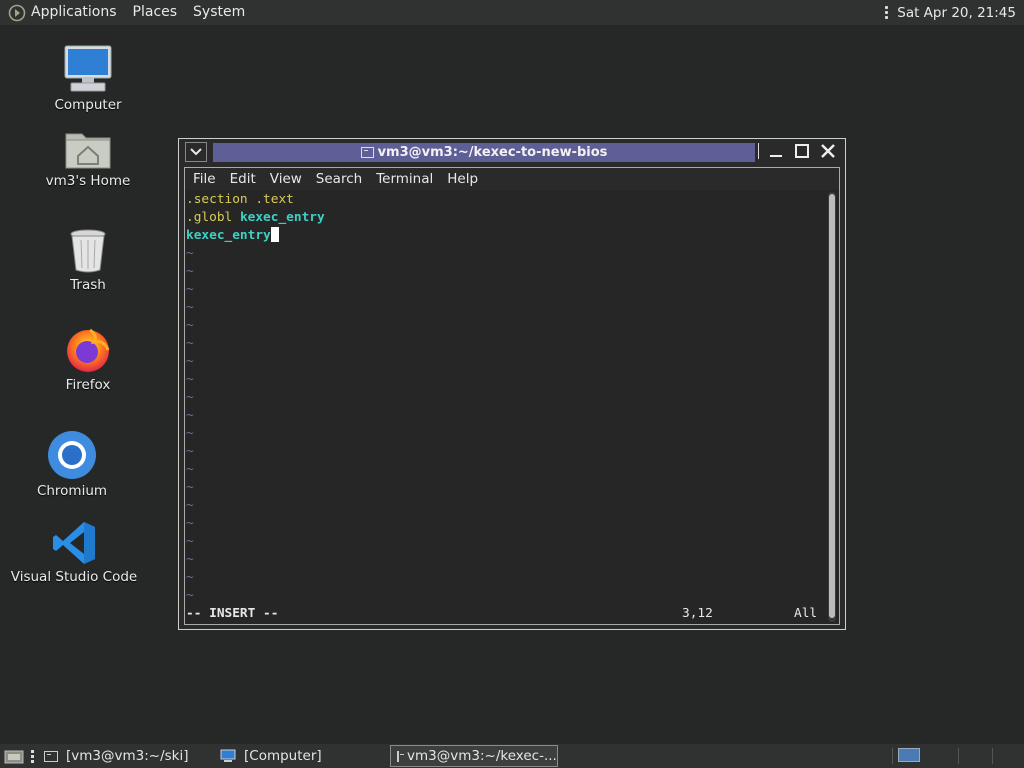 The width and height of the screenshot is (1024, 768). I want to click on window-title-strip: vm3@vm3:~/kexec-to-new-bios, so click(484, 152).